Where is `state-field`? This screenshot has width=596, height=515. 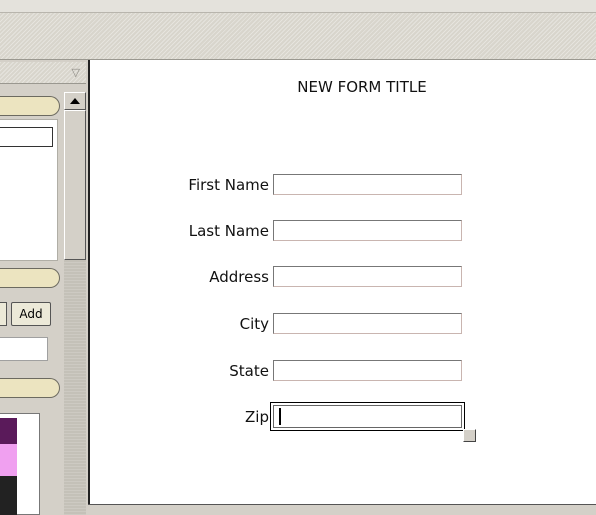 state-field is located at coordinates (367, 370).